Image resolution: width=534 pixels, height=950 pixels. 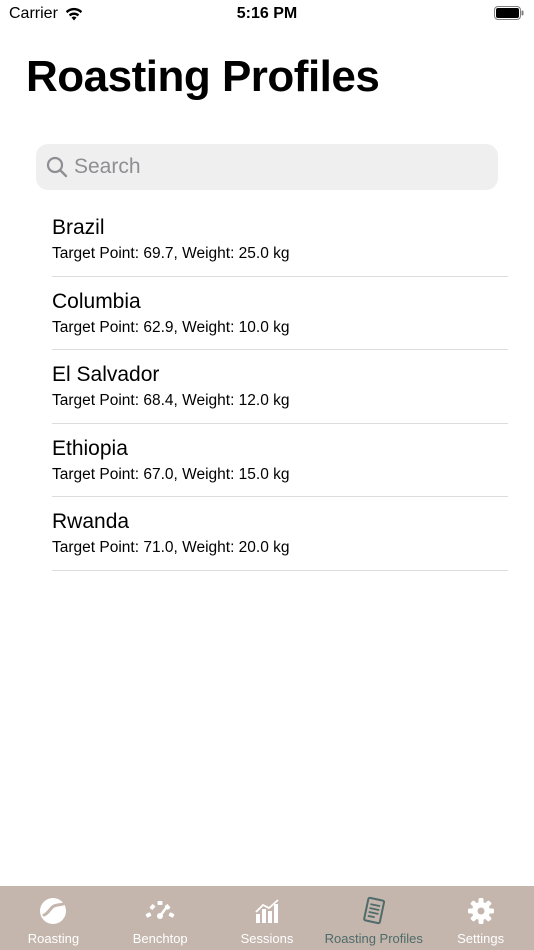 What do you see at coordinates (171, 401) in the screenshot?
I see `profile-detail: Target Point: 68.4, Weight: 12.0 kg` at bounding box center [171, 401].